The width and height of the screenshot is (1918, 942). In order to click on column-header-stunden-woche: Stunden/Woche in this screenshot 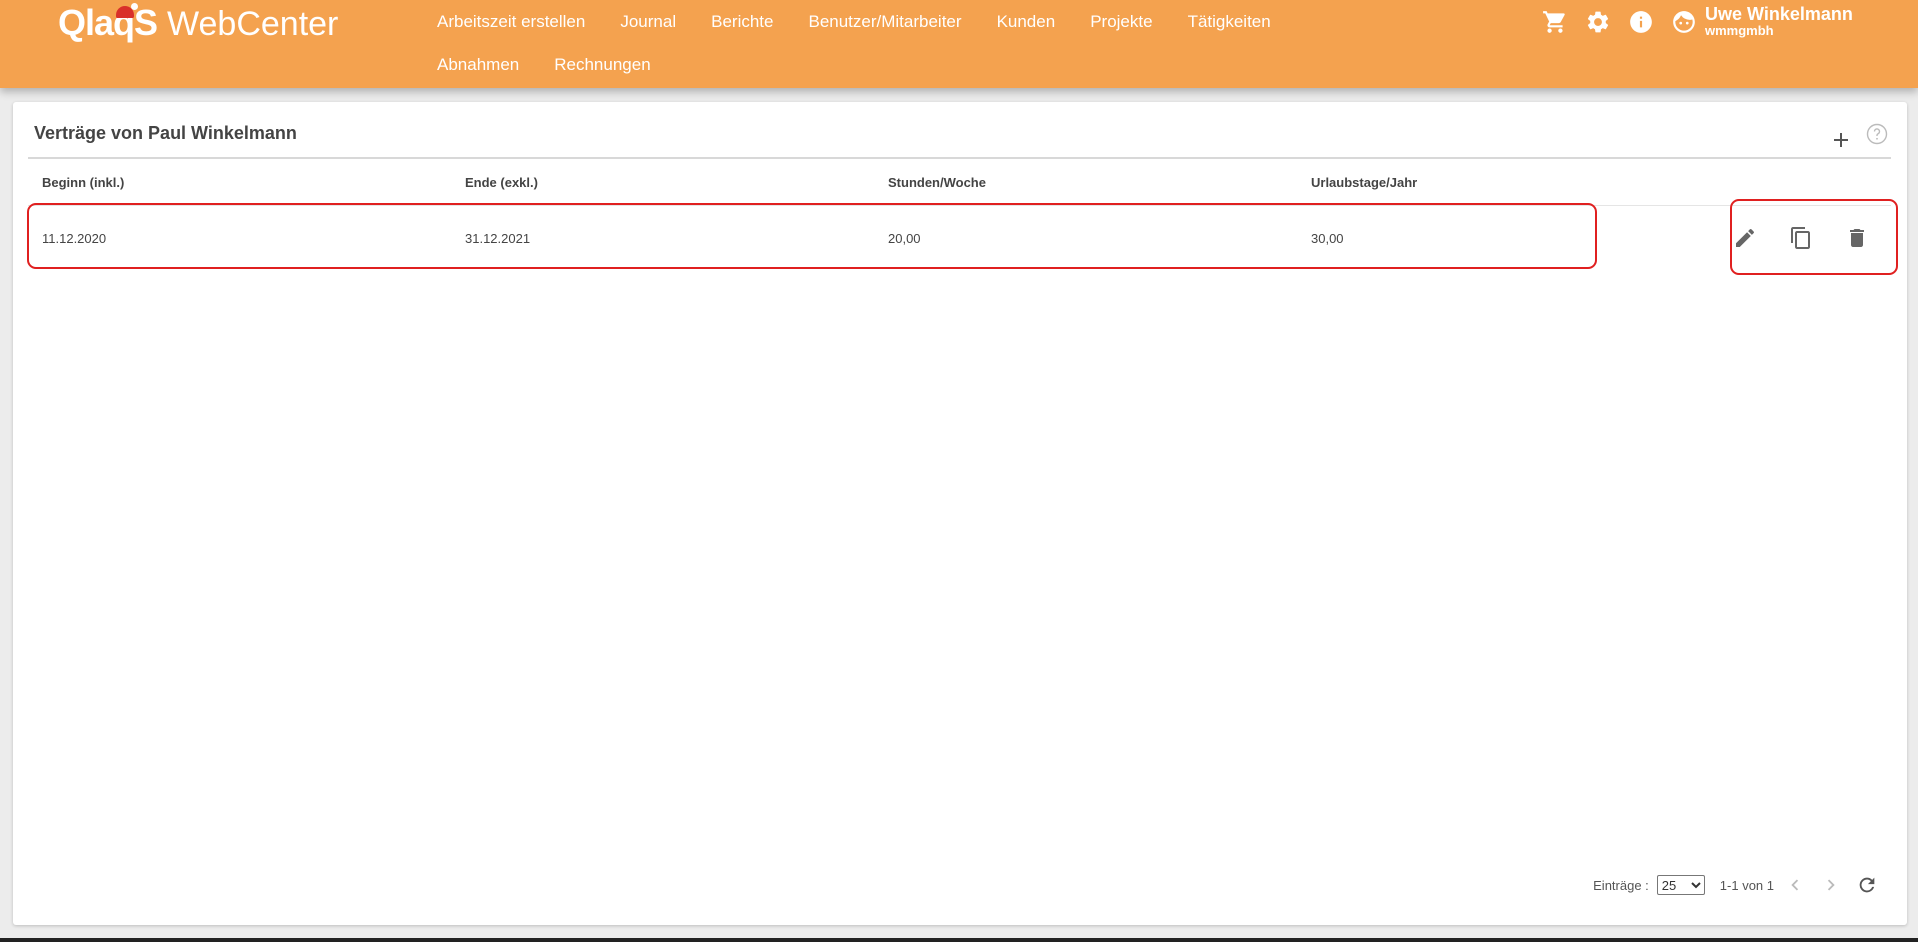, I will do `click(1085, 182)`.